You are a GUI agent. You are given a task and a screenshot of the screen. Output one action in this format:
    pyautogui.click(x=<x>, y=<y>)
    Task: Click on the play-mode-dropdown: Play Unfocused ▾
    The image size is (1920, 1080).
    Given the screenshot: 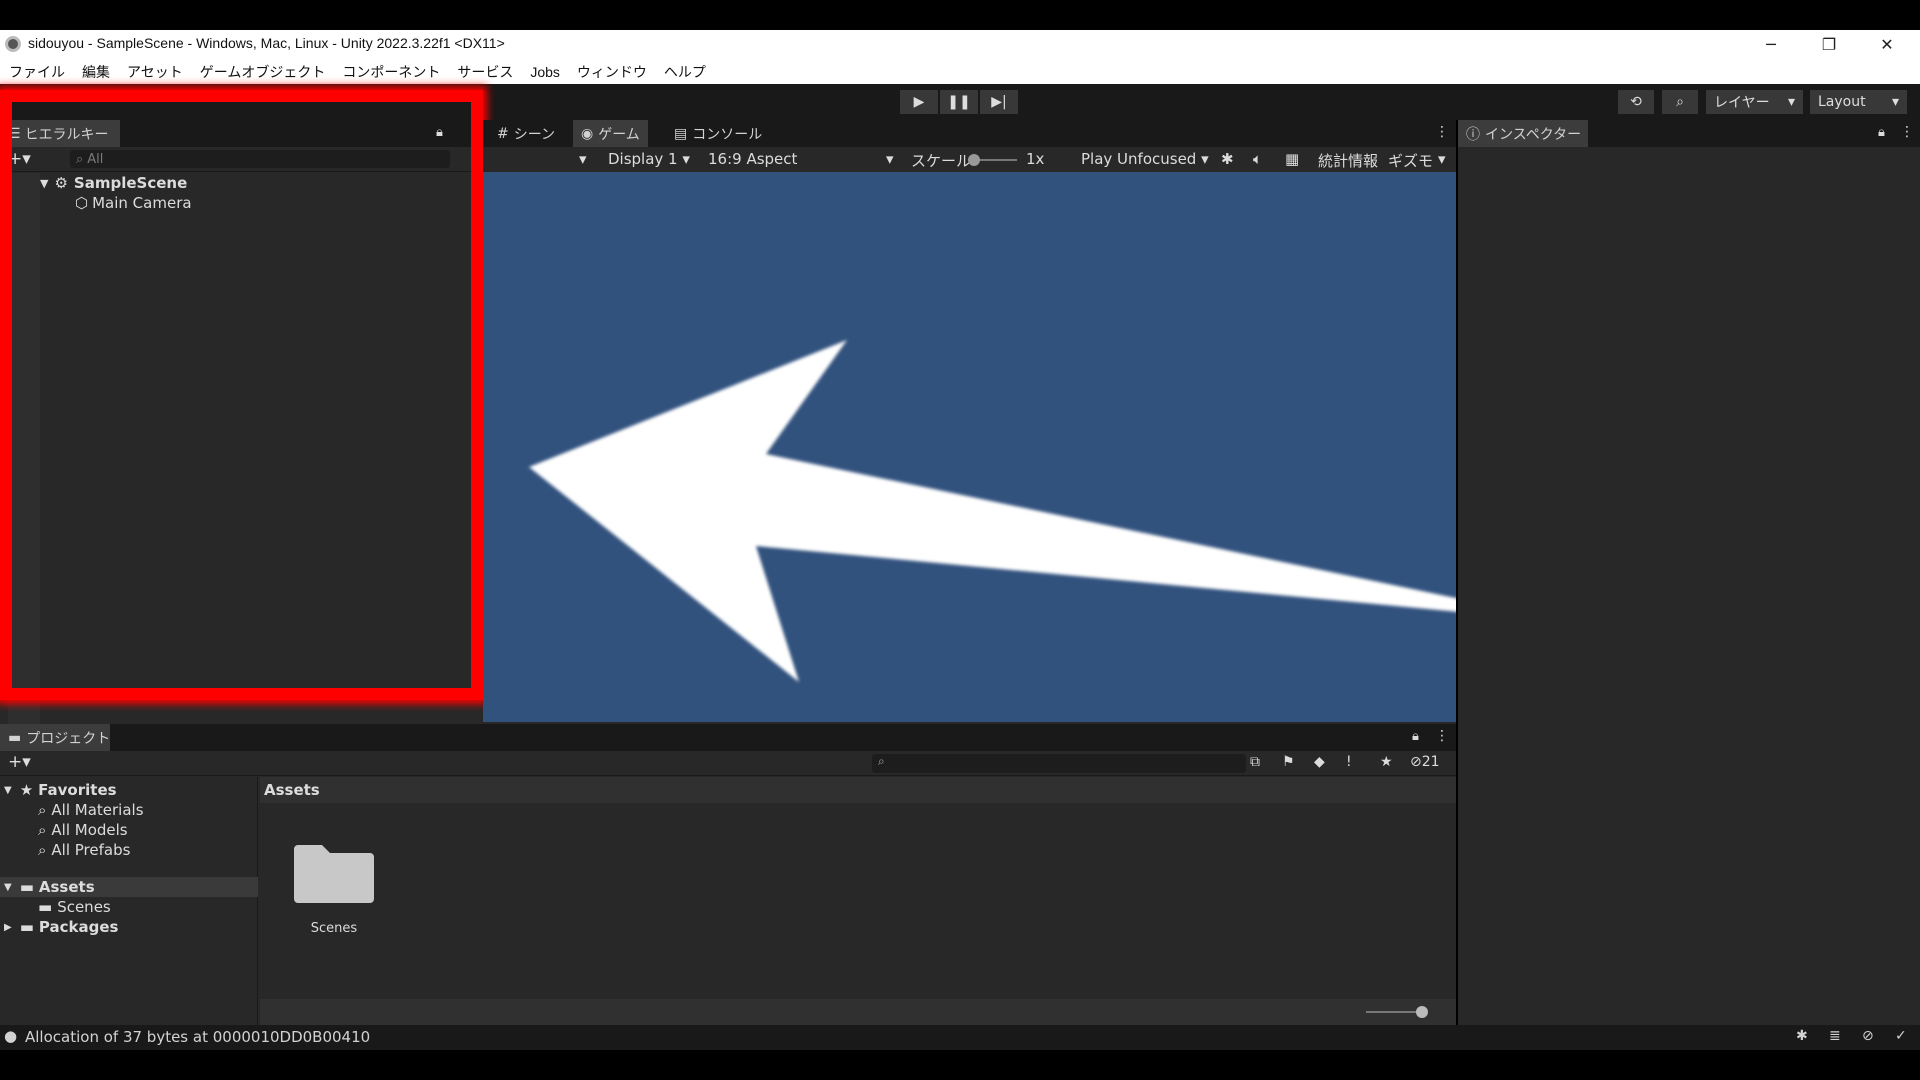 What is the action you would take?
    pyautogui.click(x=1145, y=159)
    